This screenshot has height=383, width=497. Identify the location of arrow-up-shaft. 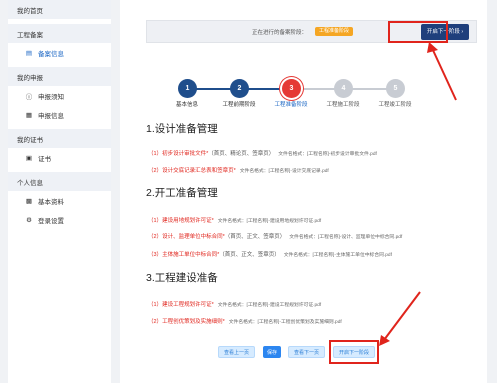
(444, 74).